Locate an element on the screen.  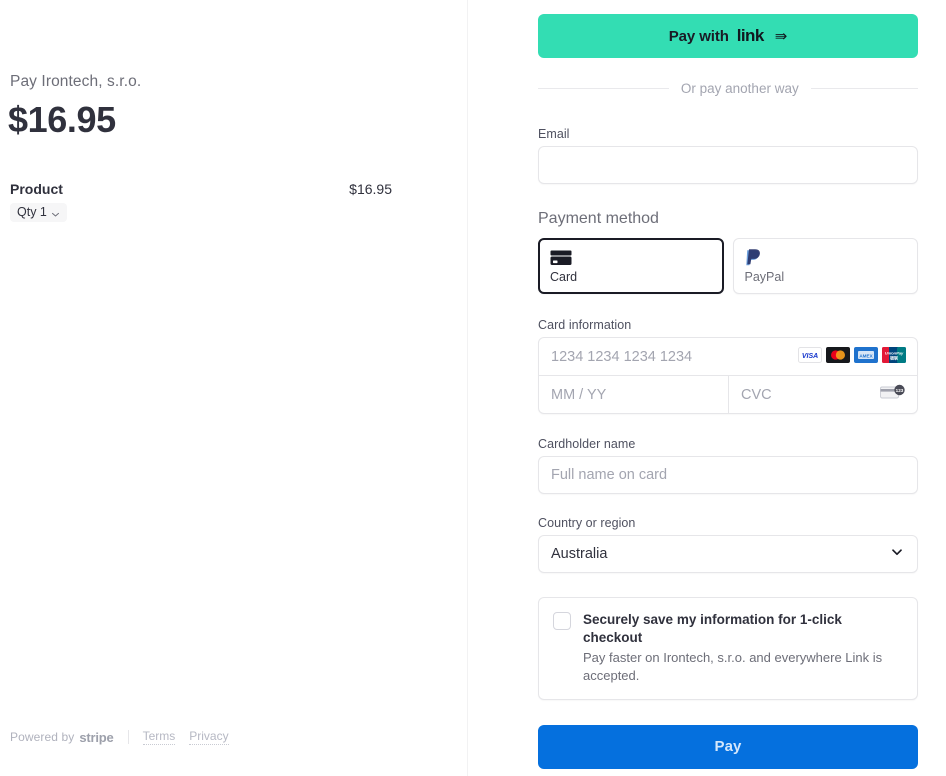
pay-with-link-button: Pay with link ⇛ is located at coordinates (728, 36).